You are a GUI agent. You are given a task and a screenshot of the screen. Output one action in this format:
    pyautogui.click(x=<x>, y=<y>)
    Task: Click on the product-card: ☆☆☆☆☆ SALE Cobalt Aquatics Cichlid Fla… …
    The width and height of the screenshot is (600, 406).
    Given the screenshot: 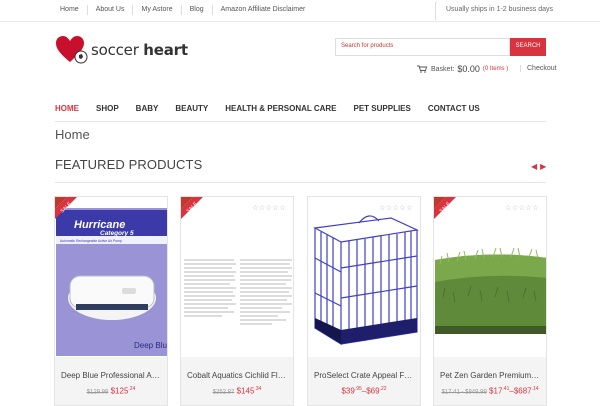 What is the action you would take?
    pyautogui.click(x=237, y=301)
    